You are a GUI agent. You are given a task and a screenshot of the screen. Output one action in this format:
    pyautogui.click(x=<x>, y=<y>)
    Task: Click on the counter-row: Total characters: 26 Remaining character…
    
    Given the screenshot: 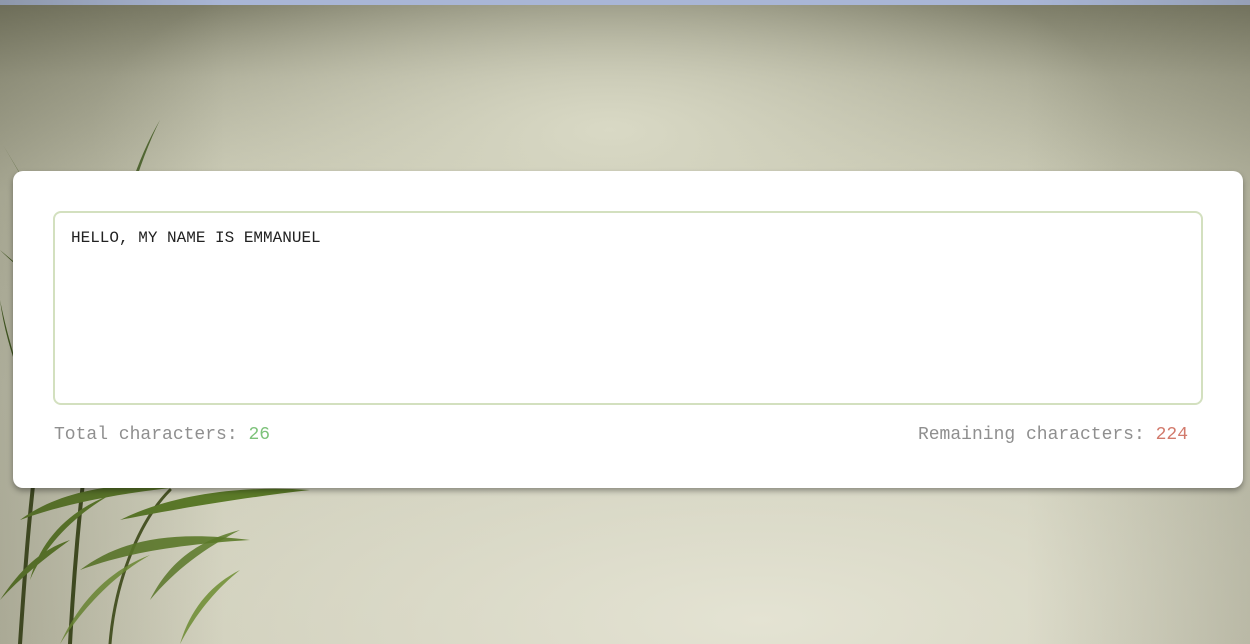 What is the action you would take?
    pyautogui.click(x=621, y=437)
    